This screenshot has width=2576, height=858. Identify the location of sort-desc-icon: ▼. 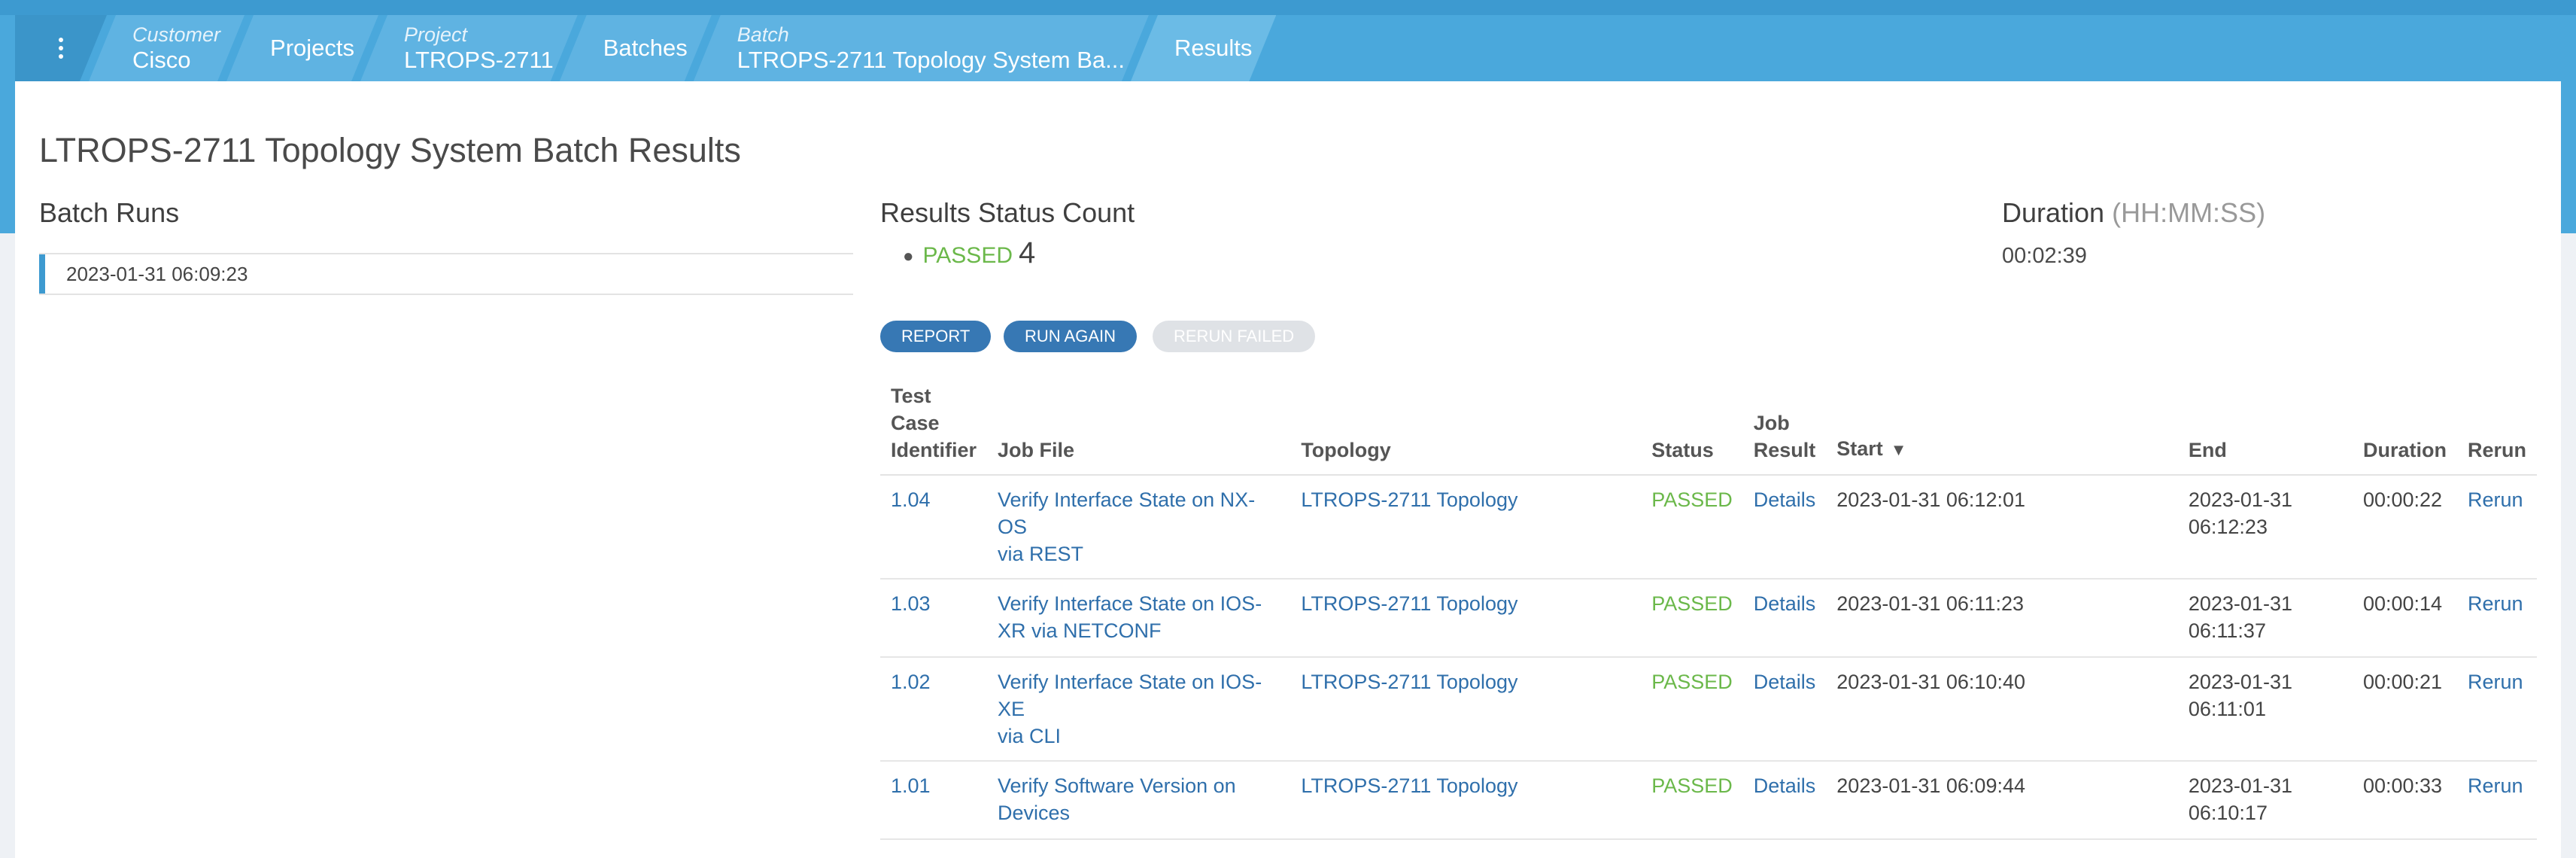
(1899, 449).